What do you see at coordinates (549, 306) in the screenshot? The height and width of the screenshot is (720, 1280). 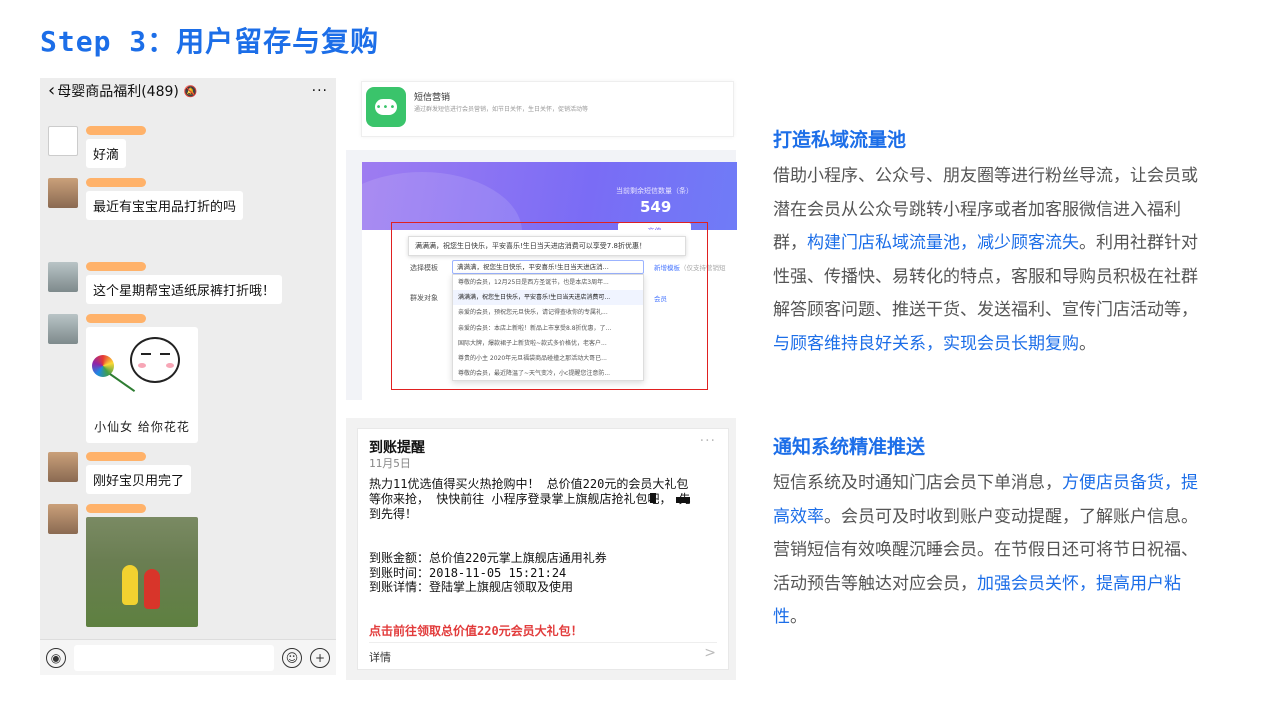 I see `highlight-box` at bounding box center [549, 306].